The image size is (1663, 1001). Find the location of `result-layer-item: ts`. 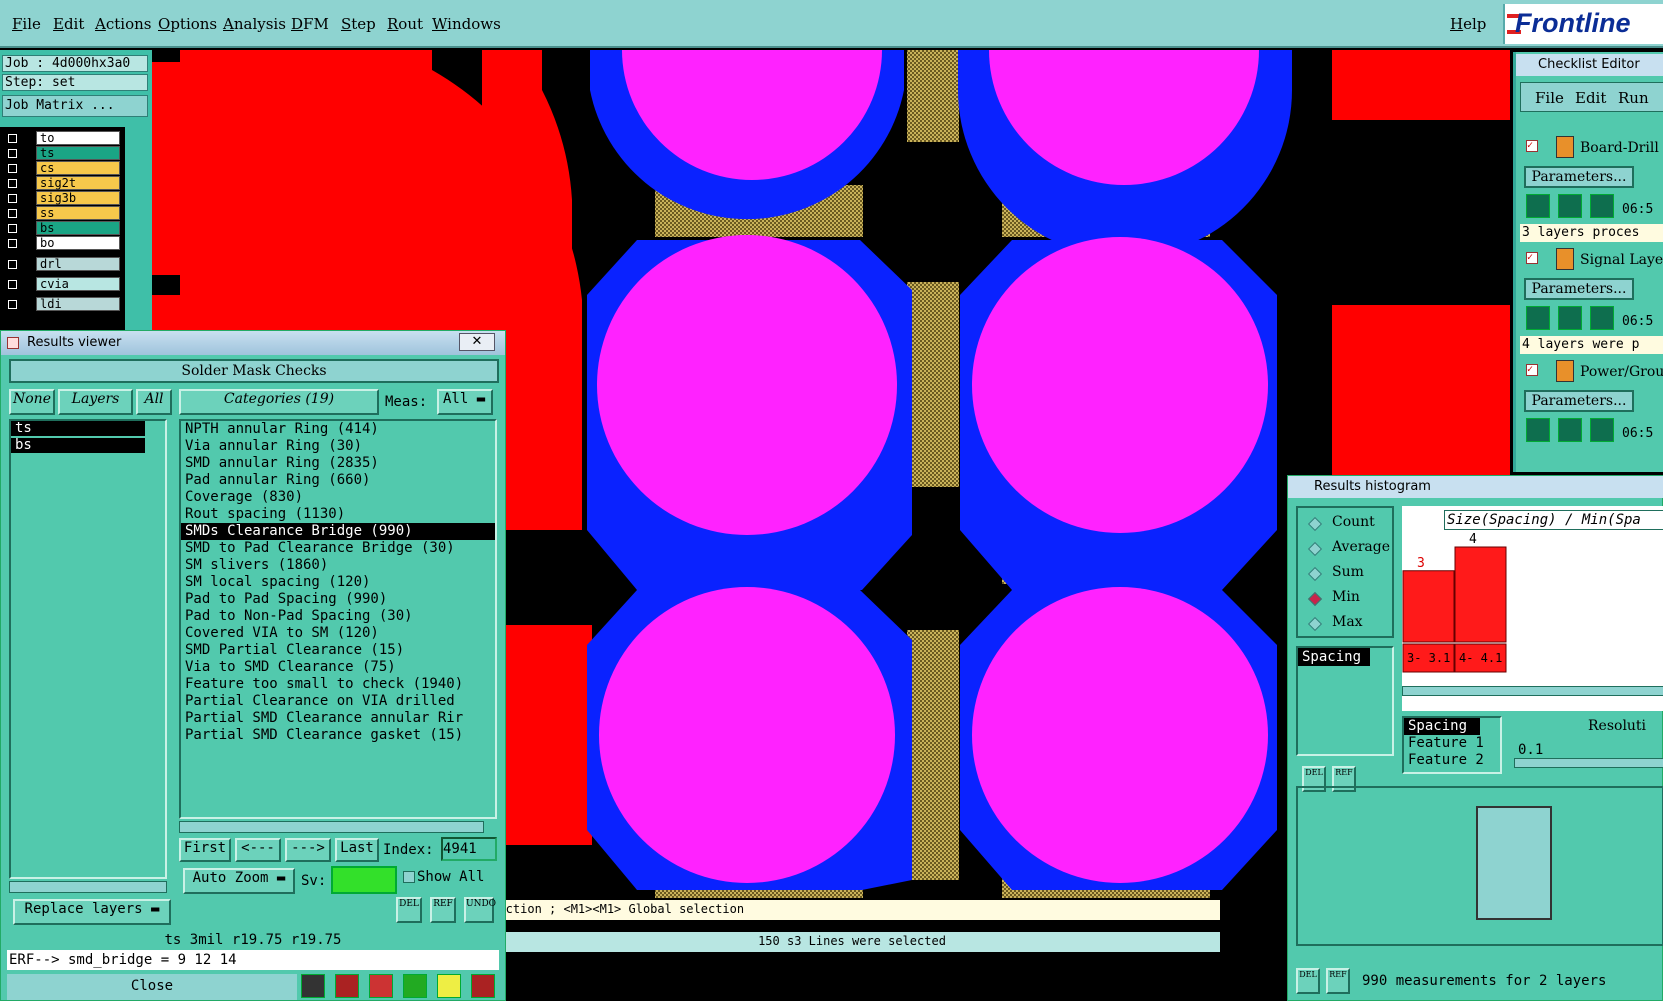

result-layer-item: ts is located at coordinates (78, 428).